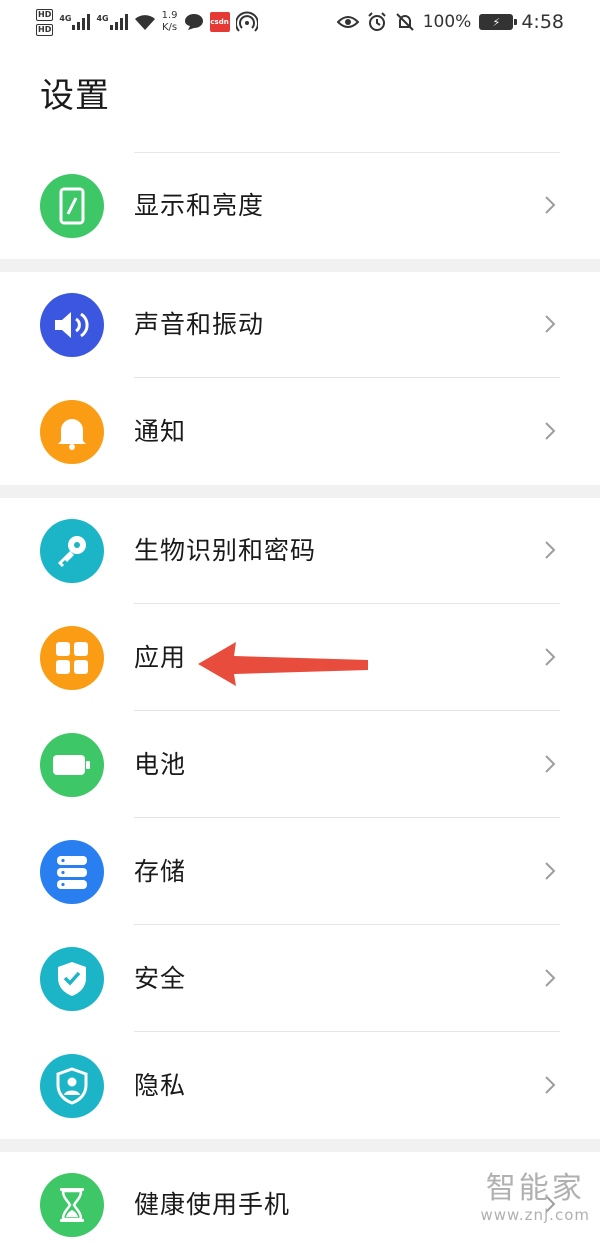  I want to click on eye-comfort-icon, so click(347, 22).